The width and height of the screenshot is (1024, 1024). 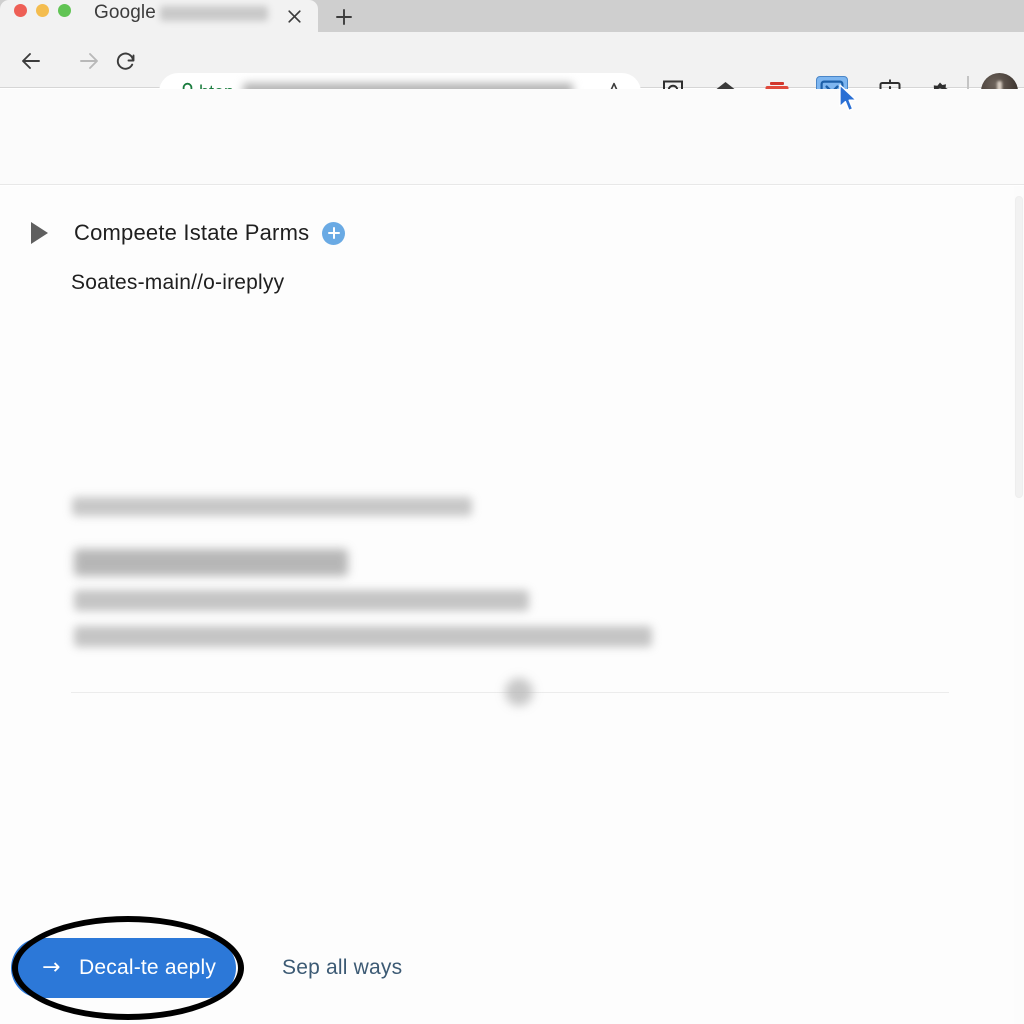 I want to click on minimize-window-button, so click(x=42, y=10).